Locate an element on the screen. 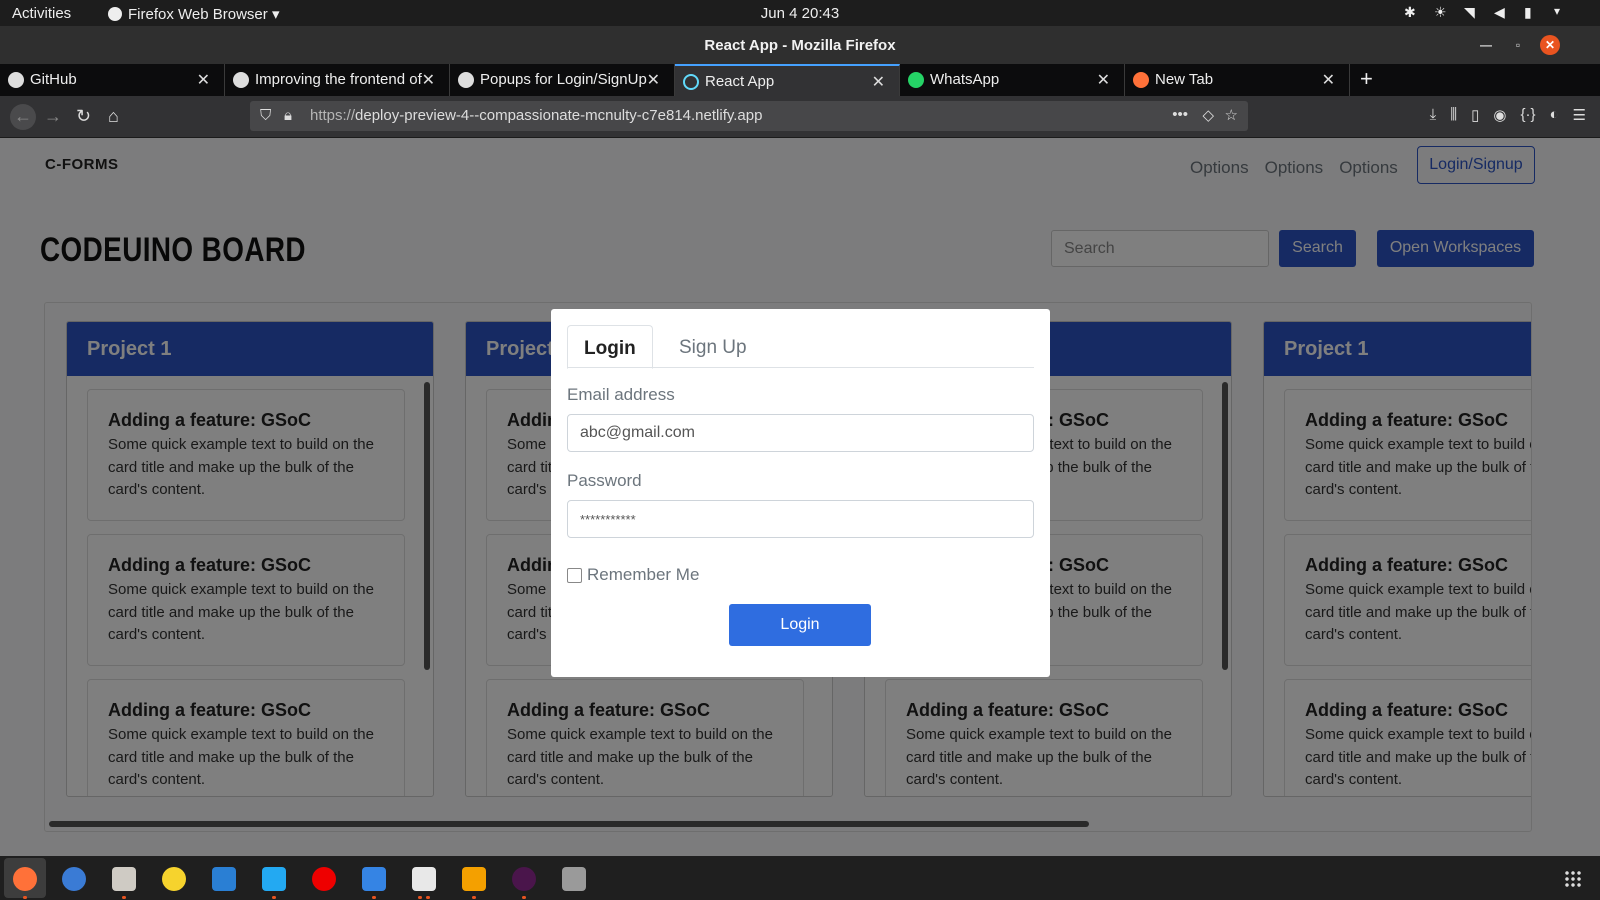 The height and width of the screenshot is (900, 1600). thunderbird-icon is located at coordinates (74, 879).